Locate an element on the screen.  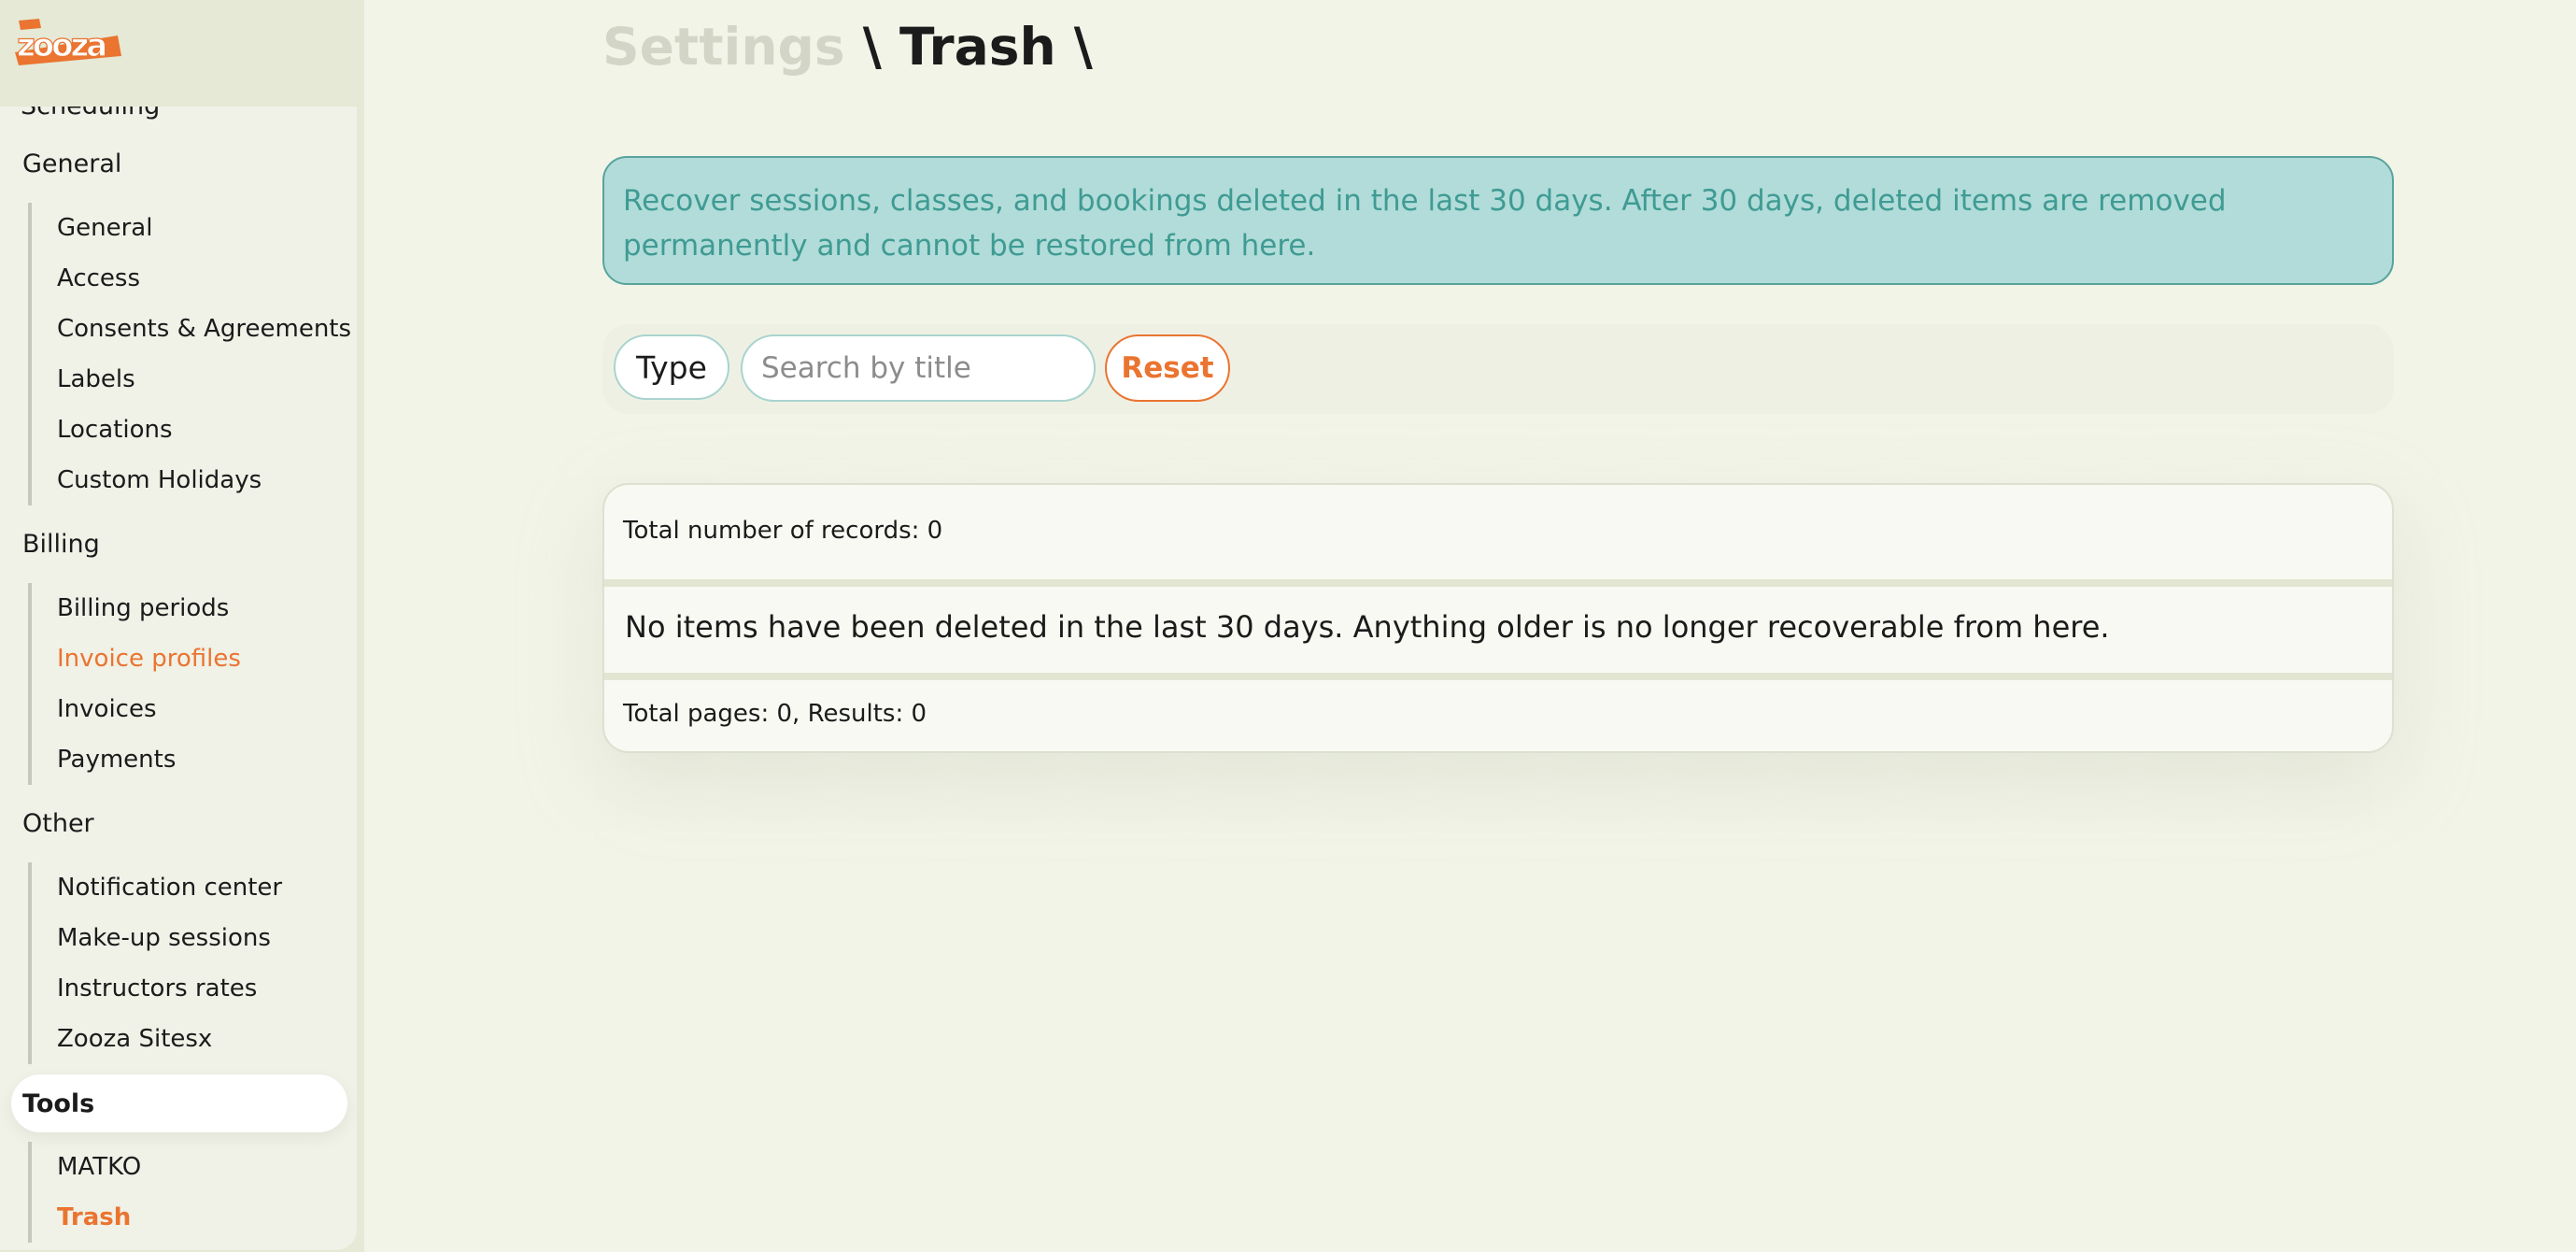
svg-text: zooza is located at coordinates (61, 45).